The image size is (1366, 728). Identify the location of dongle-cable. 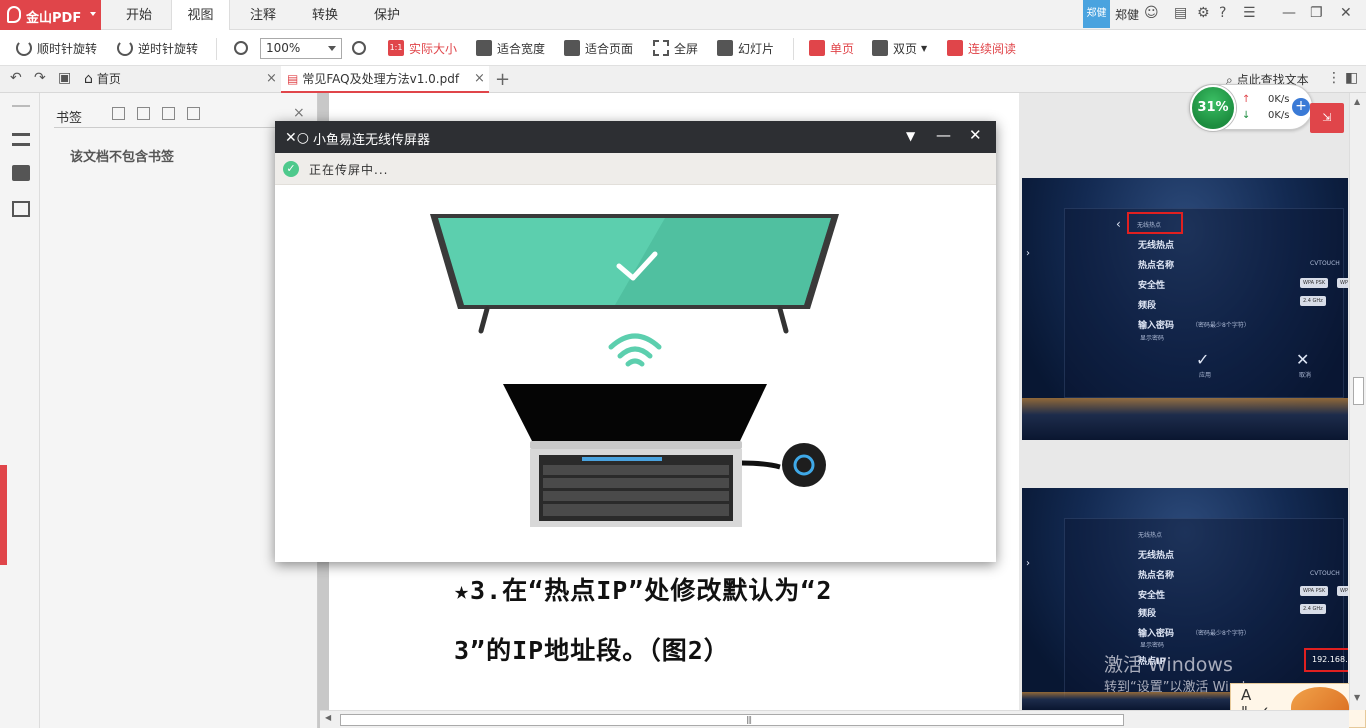
(761, 465).